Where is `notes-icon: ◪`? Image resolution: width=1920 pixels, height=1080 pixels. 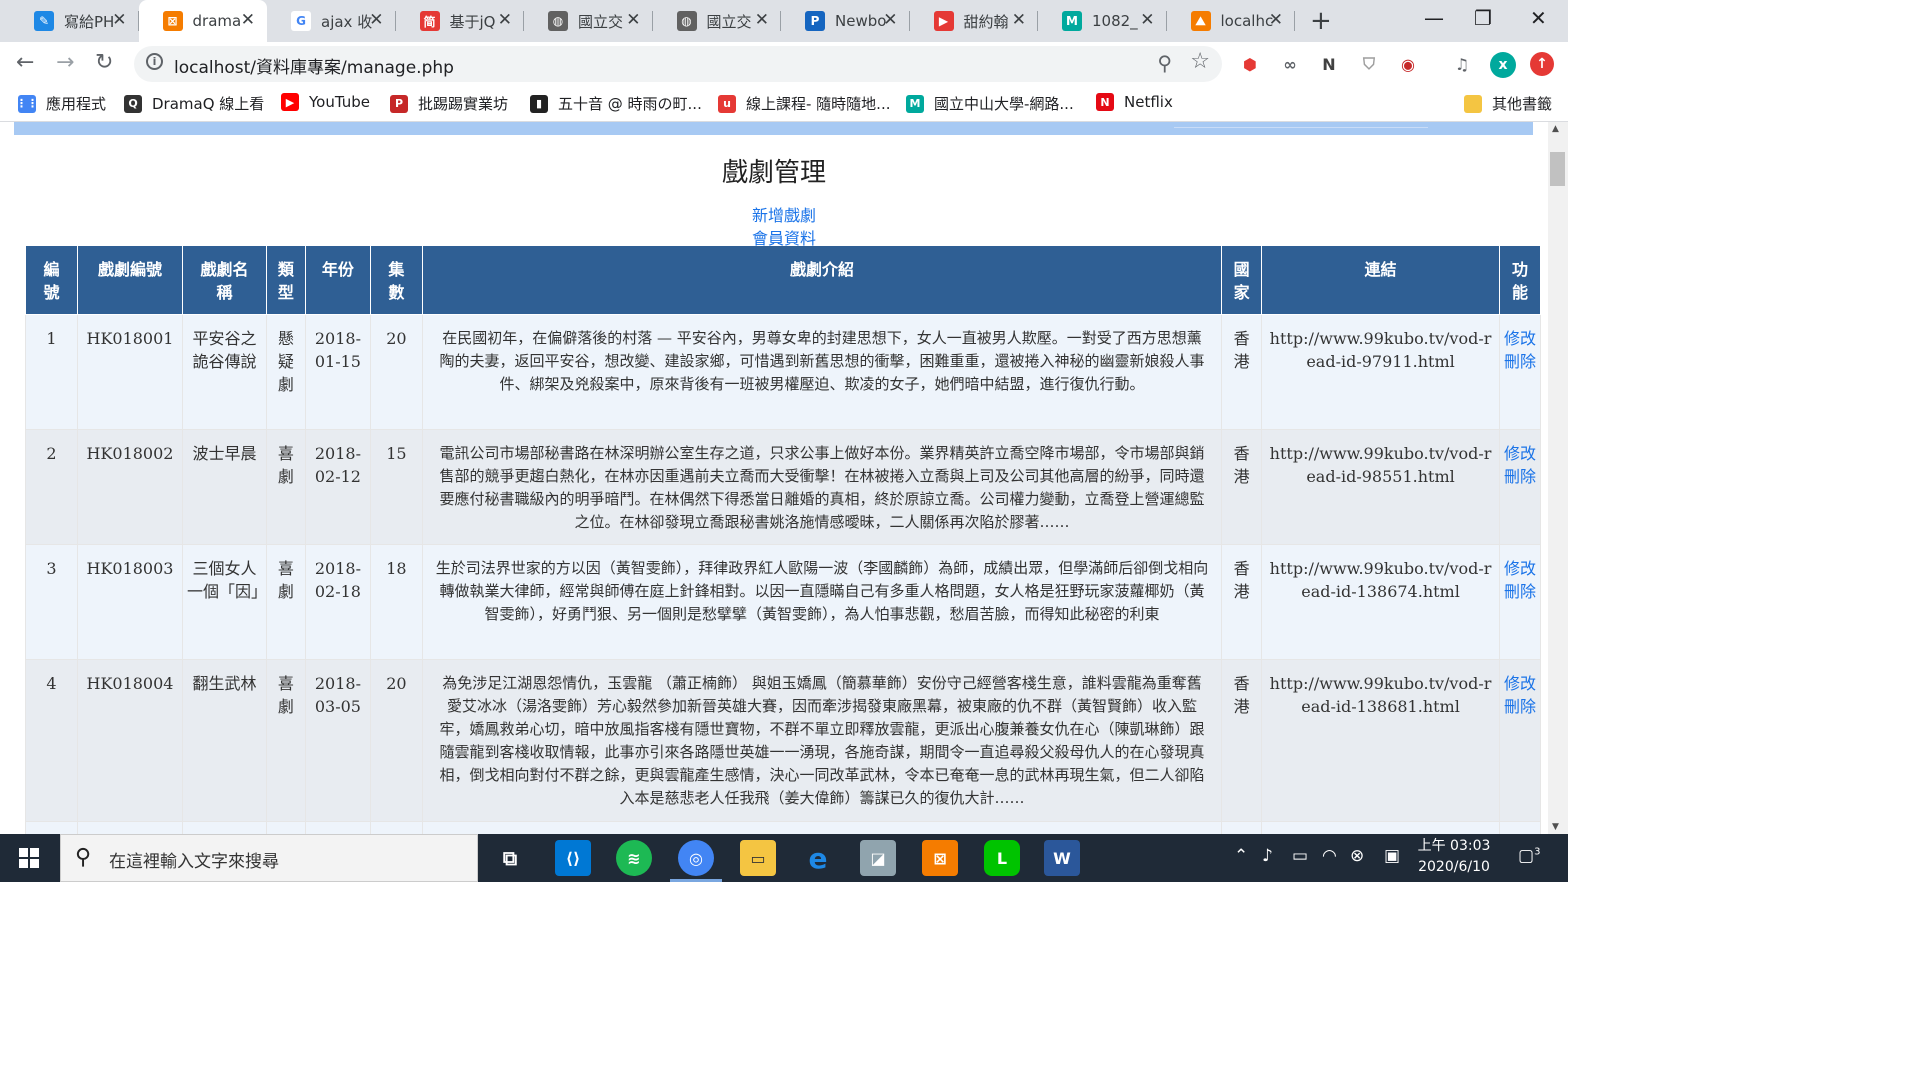
notes-icon: ◪ is located at coordinates (878, 858).